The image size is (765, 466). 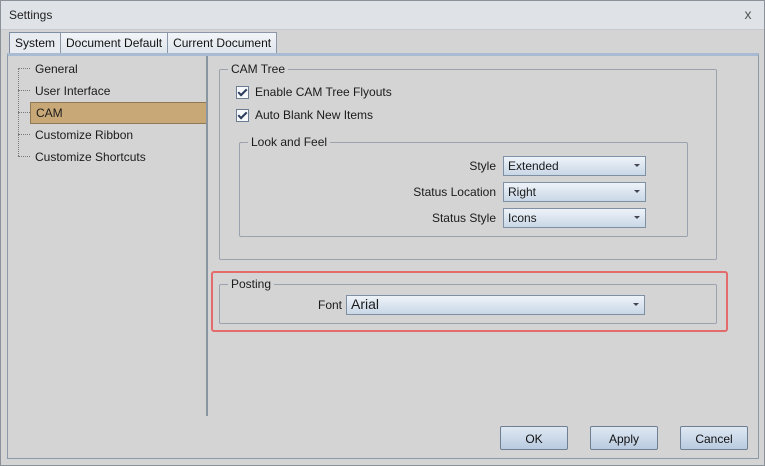 I want to click on auto-blank-checkbox, so click(x=242, y=115).